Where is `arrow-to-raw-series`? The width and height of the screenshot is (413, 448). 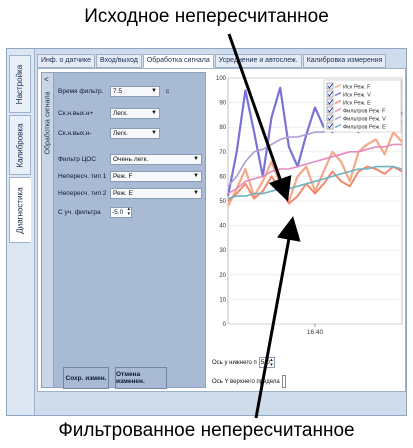 arrow-to-raw-series is located at coordinates (259, 117).